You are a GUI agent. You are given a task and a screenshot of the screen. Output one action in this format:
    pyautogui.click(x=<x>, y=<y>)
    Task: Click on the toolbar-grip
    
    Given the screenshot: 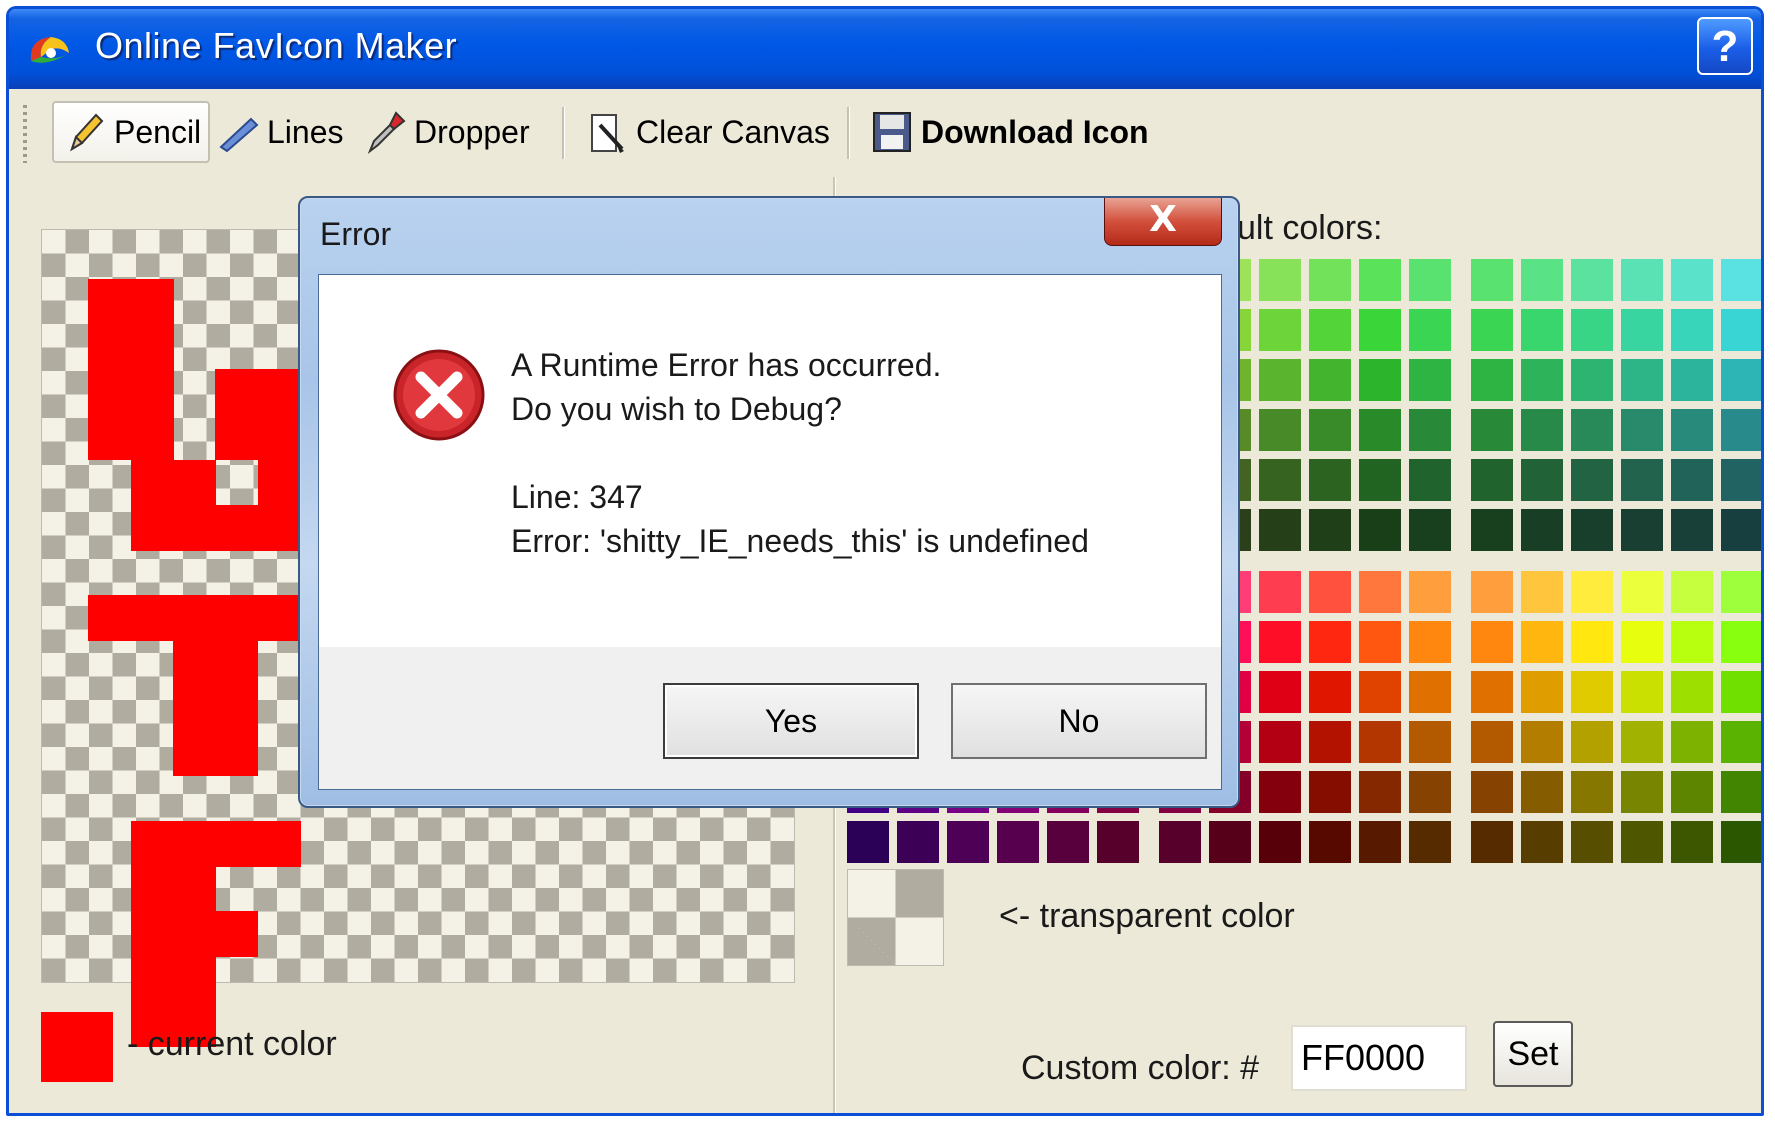 What is the action you would take?
    pyautogui.click(x=25, y=134)
    